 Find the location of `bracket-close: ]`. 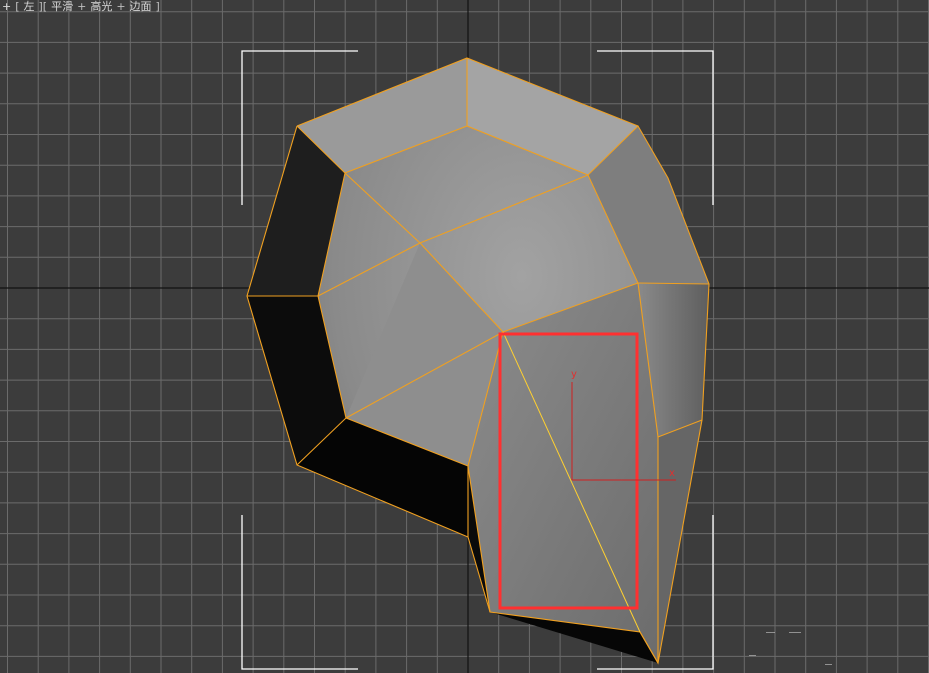

bracket-close: ] is located at coordinates (157, 6).